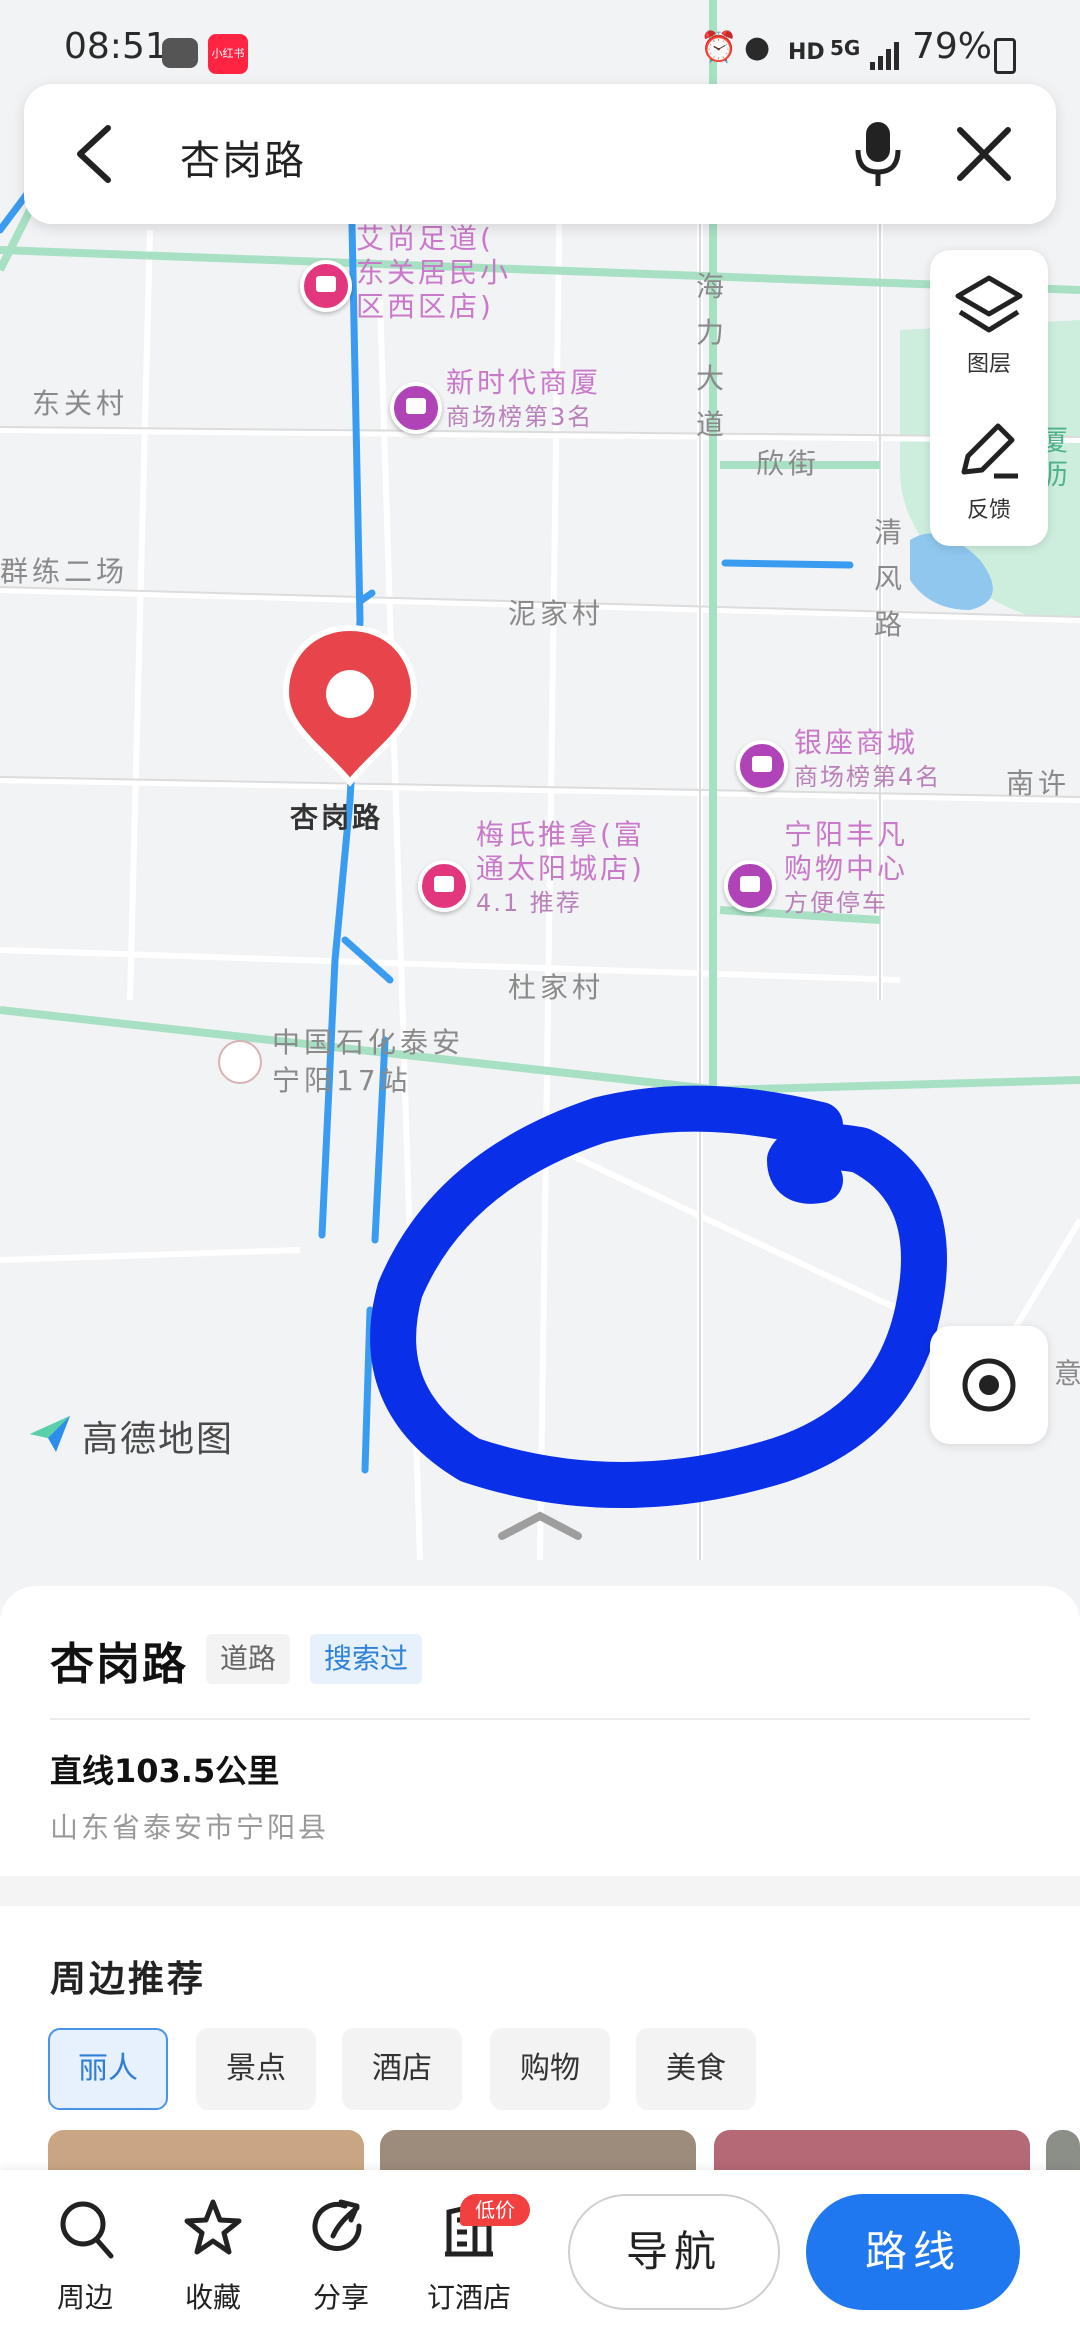  What do you see at coordinates (190, 1827) in the screenshot?
I see `address-text: 山东省泰安市宁阳县` at bounding box center [190, 1827].